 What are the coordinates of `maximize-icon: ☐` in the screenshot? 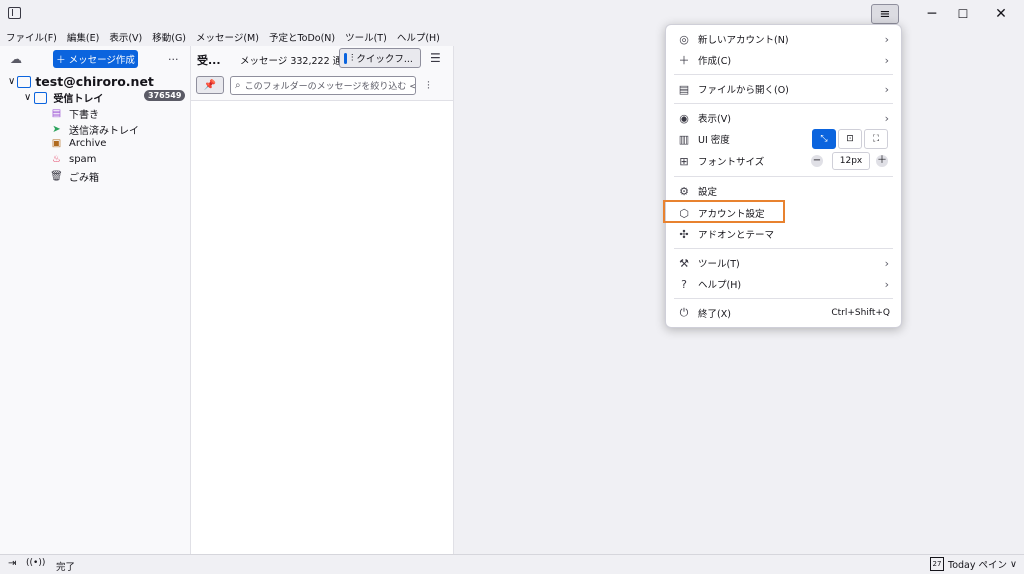 It's located at (963, 14).